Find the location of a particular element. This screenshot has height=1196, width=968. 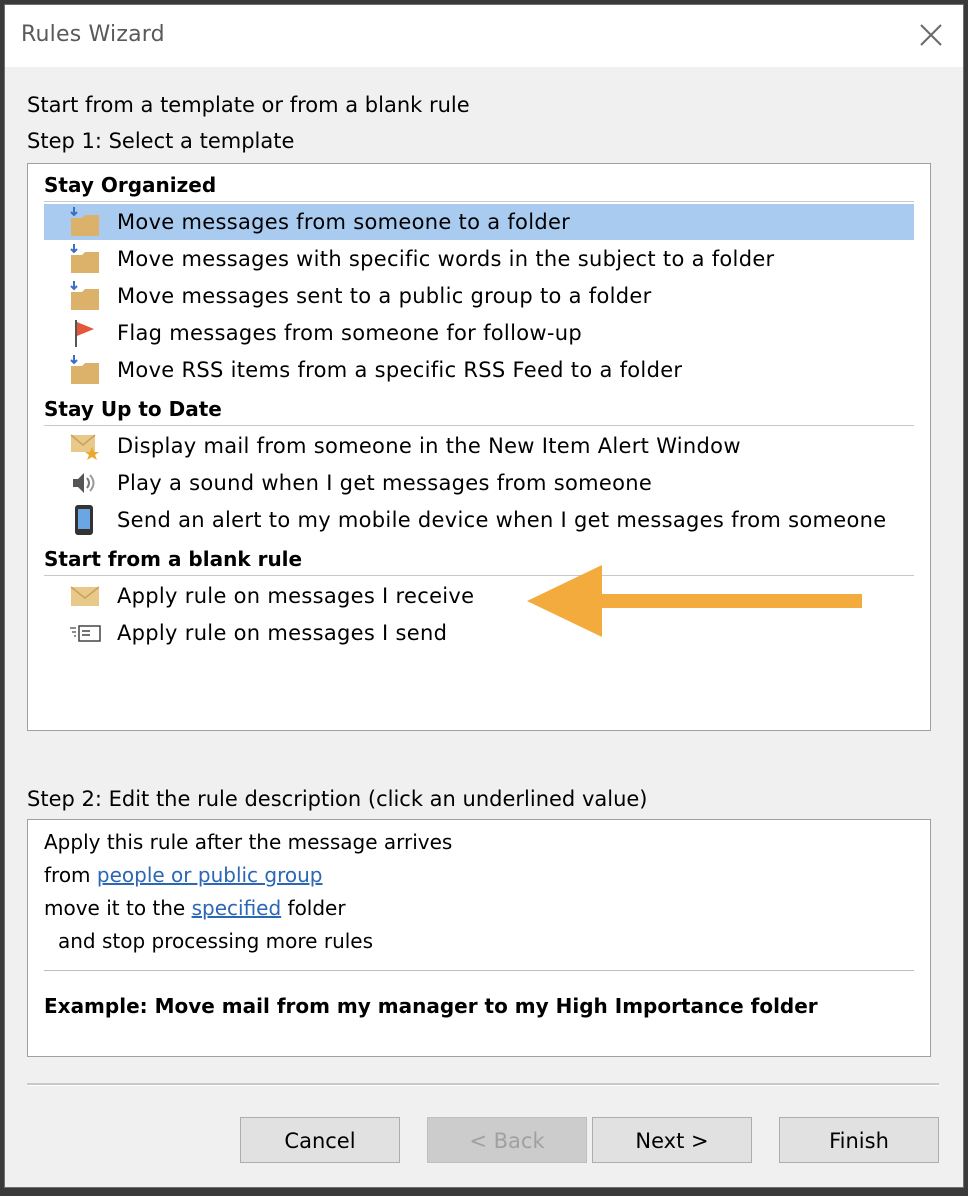

template-label: Move messages from someone to a folder is located at coordinates (344, 222).